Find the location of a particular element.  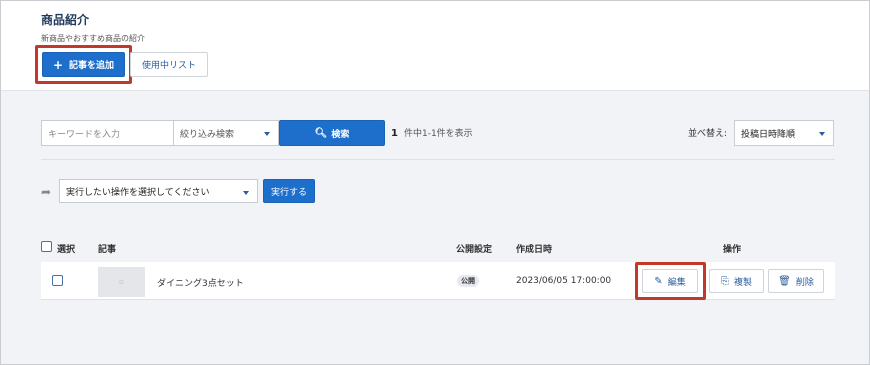

share-arrow-icon: ➦ is located at coordinates (46, 192).